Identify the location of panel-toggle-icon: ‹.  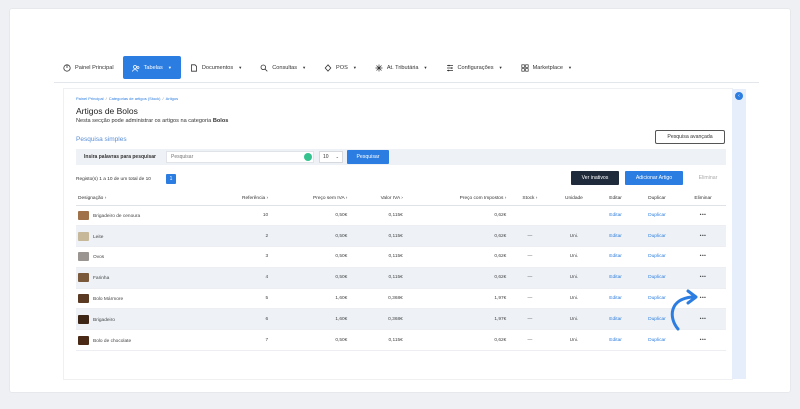
(739, 96).